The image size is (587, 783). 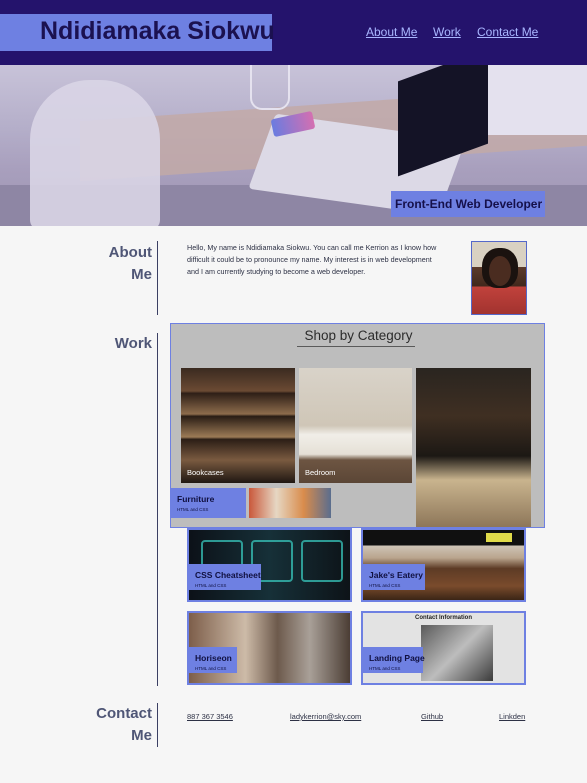 What do you see at coordinates (320, 472) in the screenshot?
I see `bedroom-label: Bedroom` at bounding box center [320, 472].